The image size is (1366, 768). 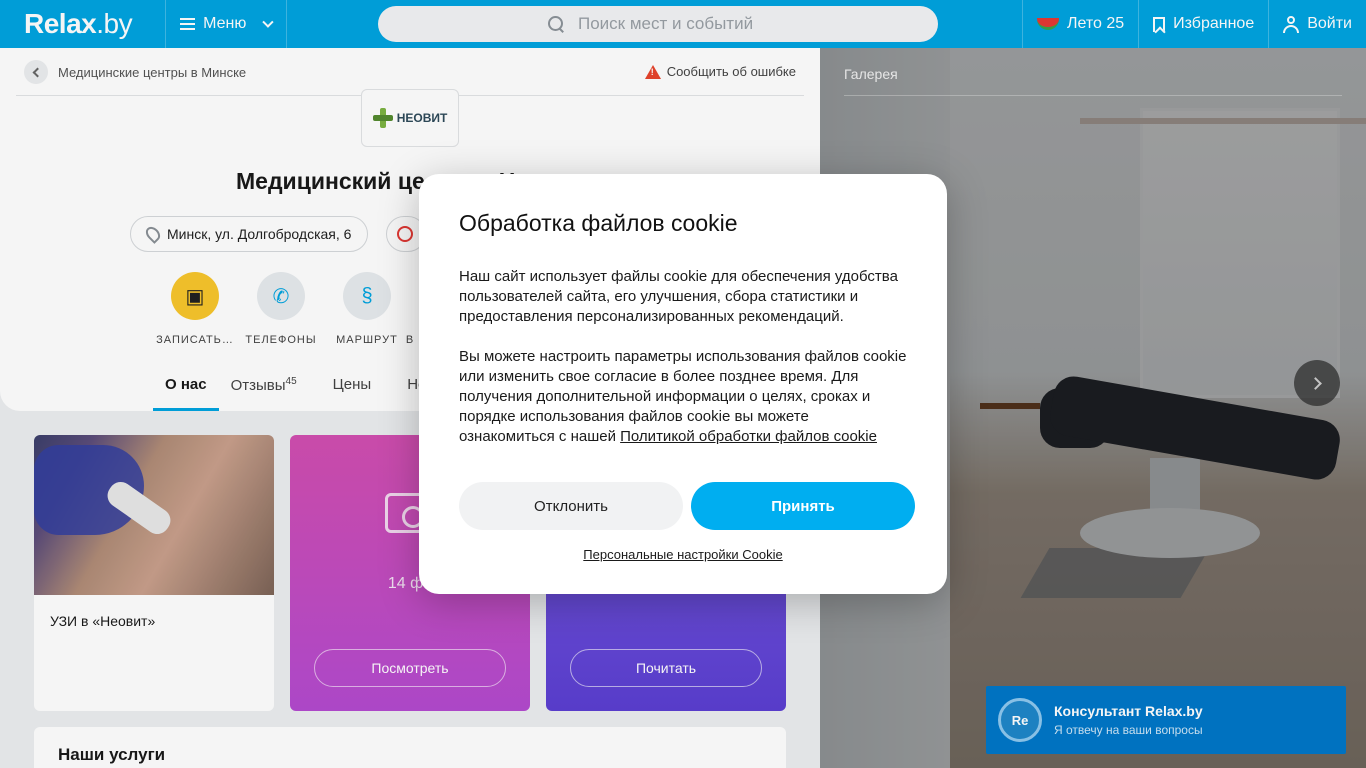 What do you see at coordinates (666, 668) in the screenshot?
I see `read-button: Почитать` at bounding box center [666, 668].